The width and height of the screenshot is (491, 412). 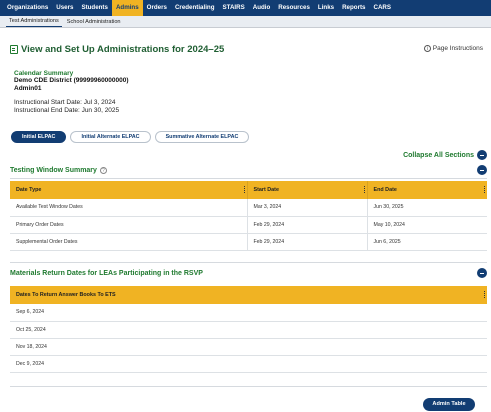 I want to click on nav-resources: Resources, so click(x=294, y=8).